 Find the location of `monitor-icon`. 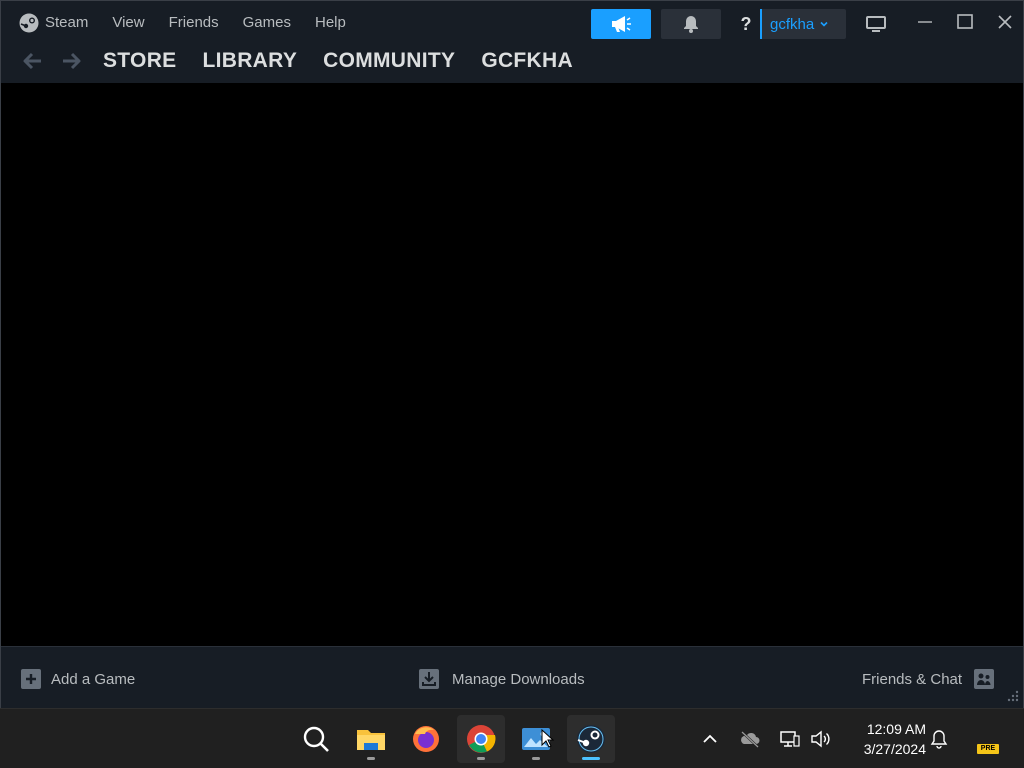

monitor-icon is located at coordinates (876, 24).